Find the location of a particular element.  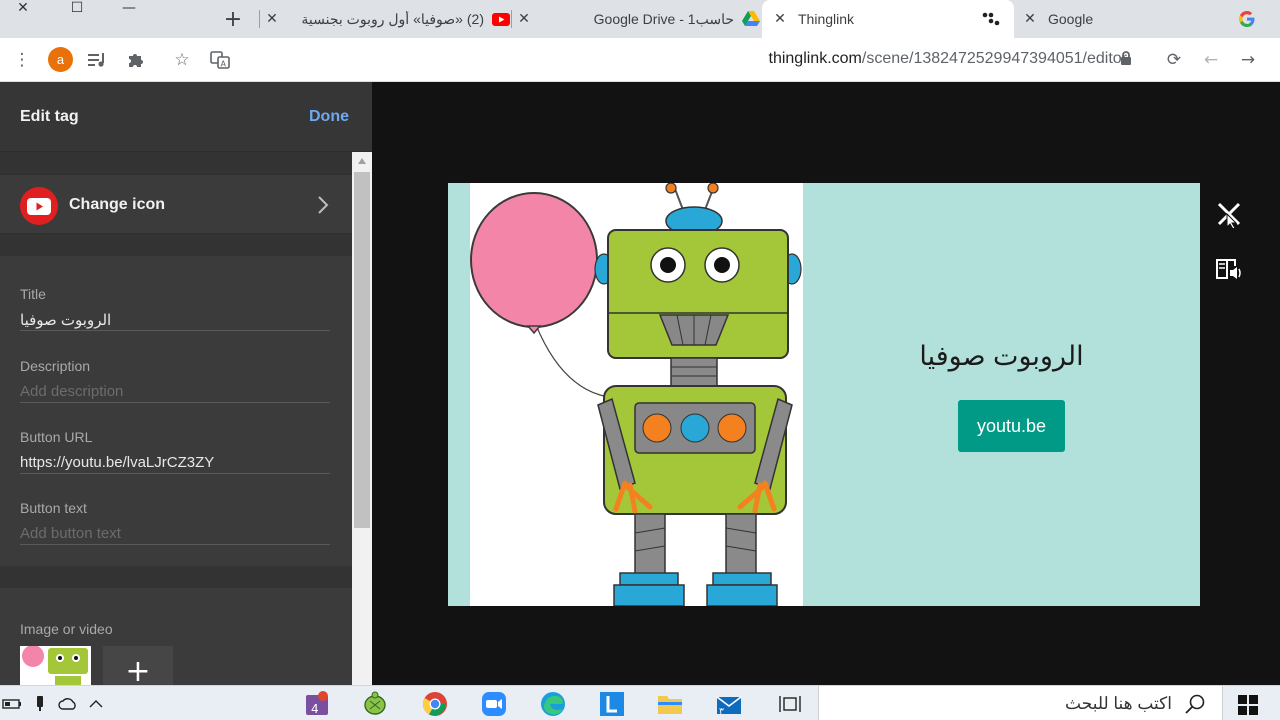

bookmark-star-icon: ☆ is located at coordinates (182, 60).